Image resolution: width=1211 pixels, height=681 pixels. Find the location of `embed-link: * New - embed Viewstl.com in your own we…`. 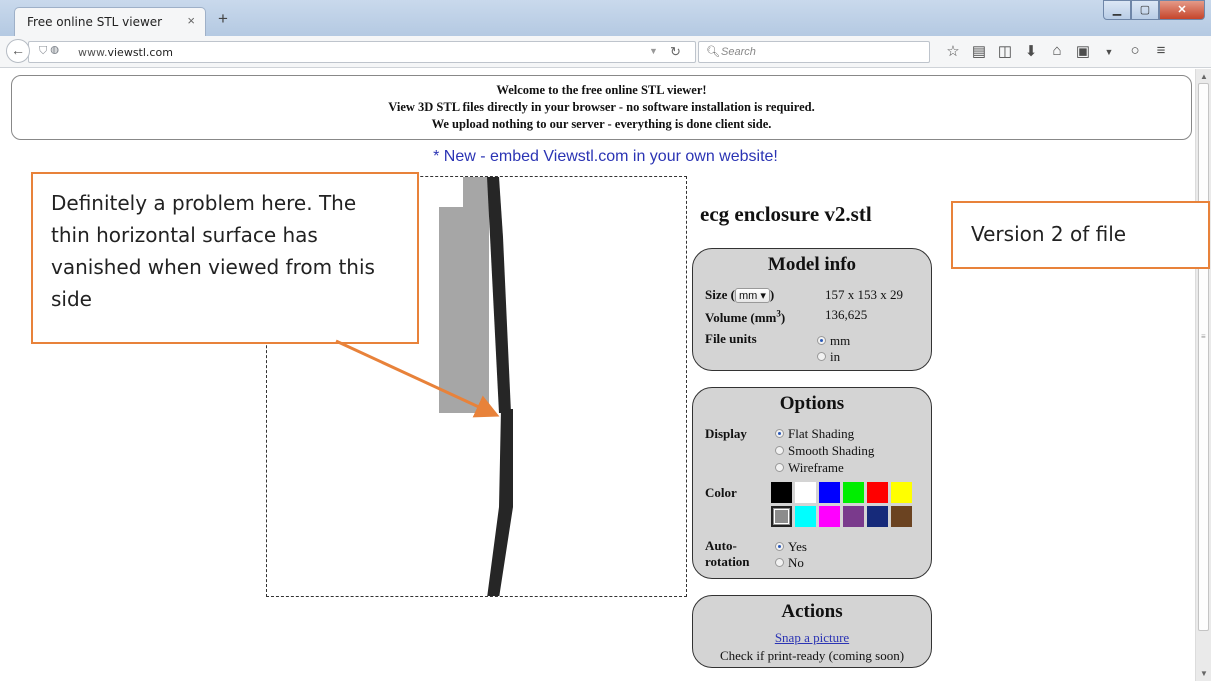

embed-link: * New - embed Viewstl.com in your own we… is located at coordinates (605, 157).